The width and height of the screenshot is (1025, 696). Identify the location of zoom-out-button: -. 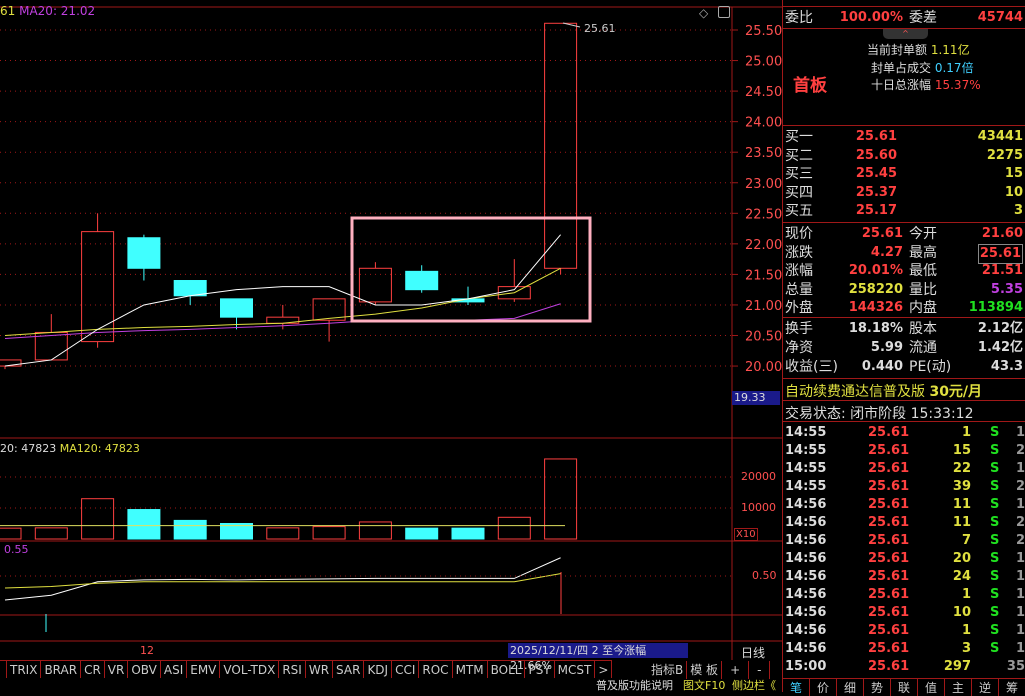
(760, 670).